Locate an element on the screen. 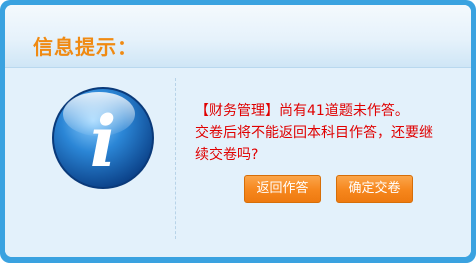 The width and height of the screenshot is (476, 263). message-line-1: 【财务管理】尚有41道题未作答。 is located at coordinates (302, 111).